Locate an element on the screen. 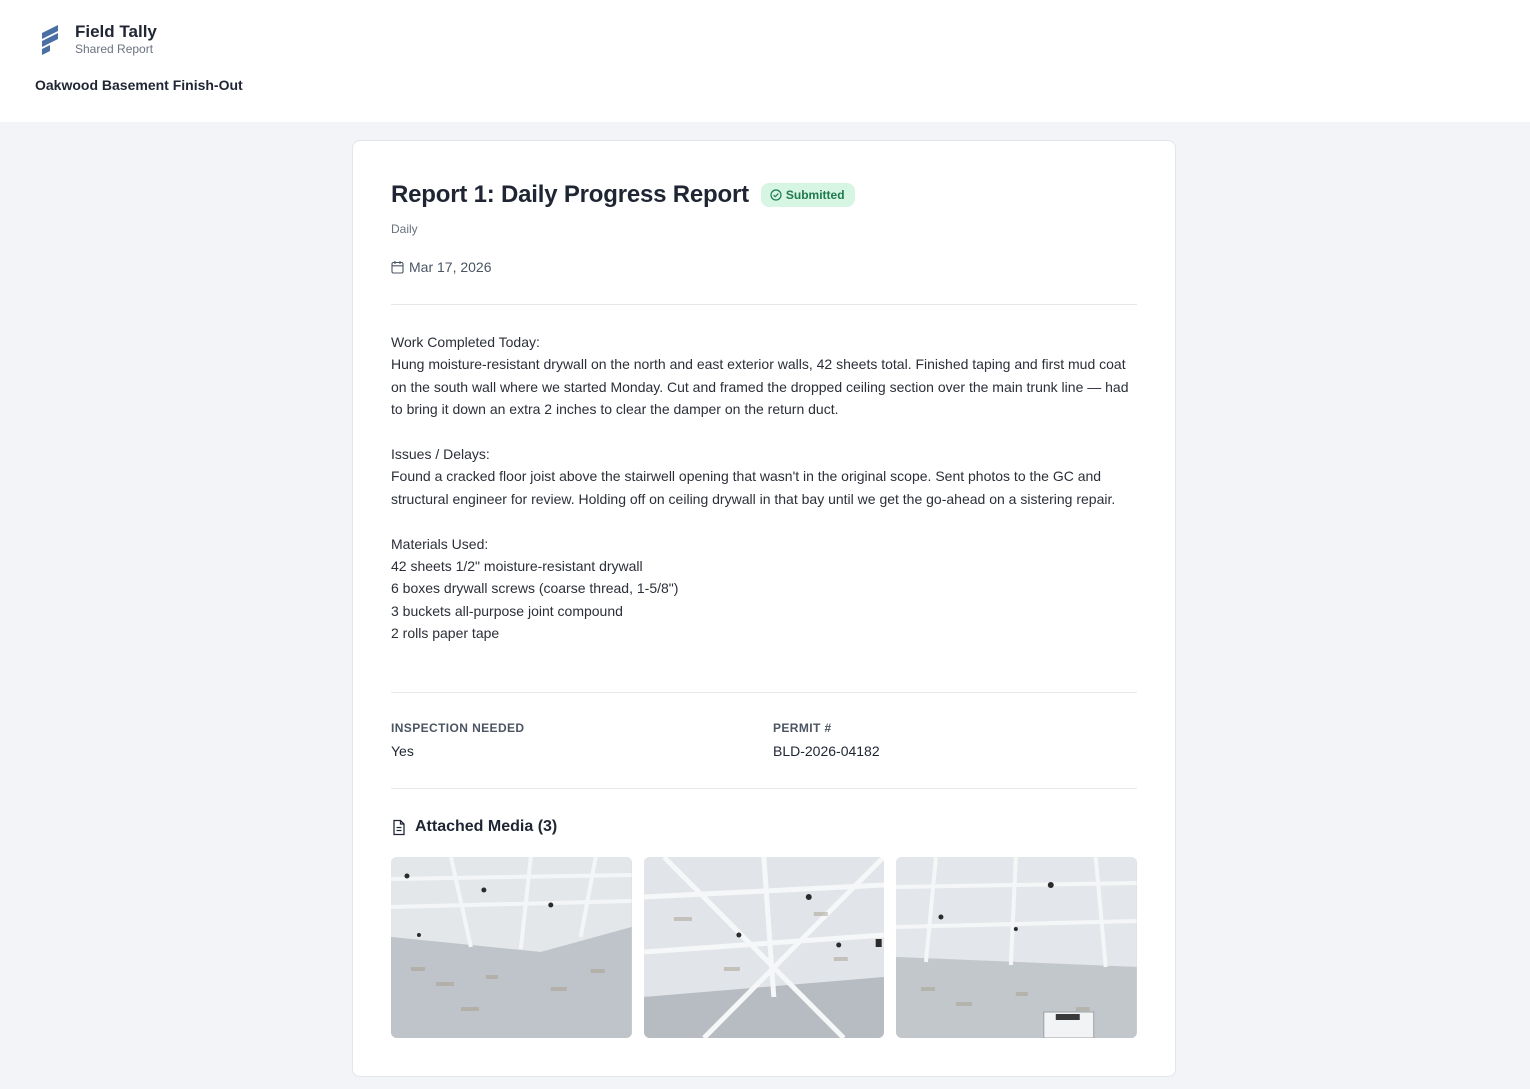 The width and height of the screenshot is (1530, 1089). field-value: Yes is located at coordinates (402, 751).